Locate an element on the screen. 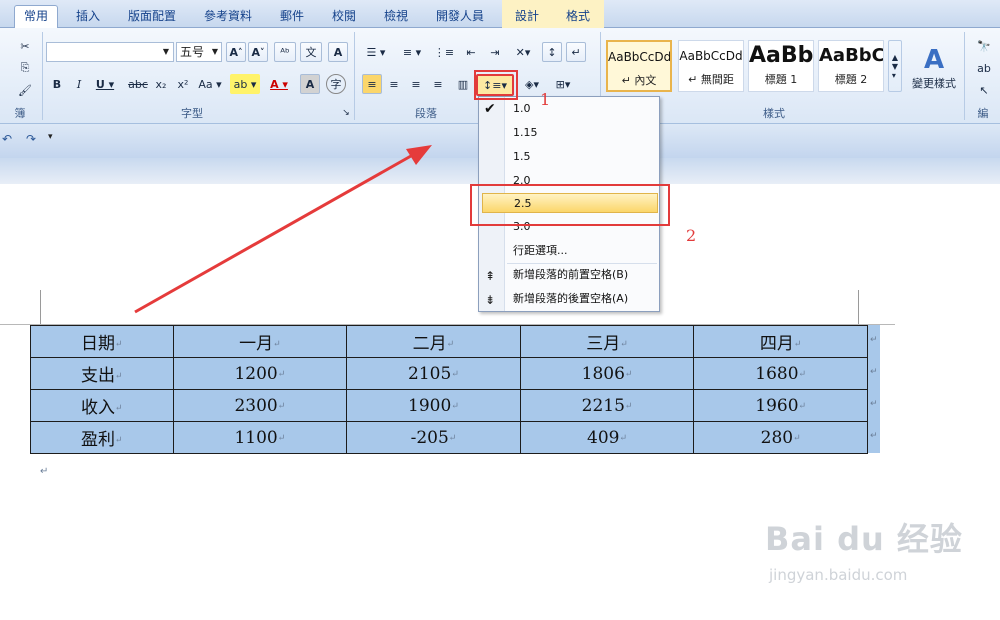  baidu-watermark: Bai du 经验 jingyan.baidu.com is located at coordinates (864, 549).